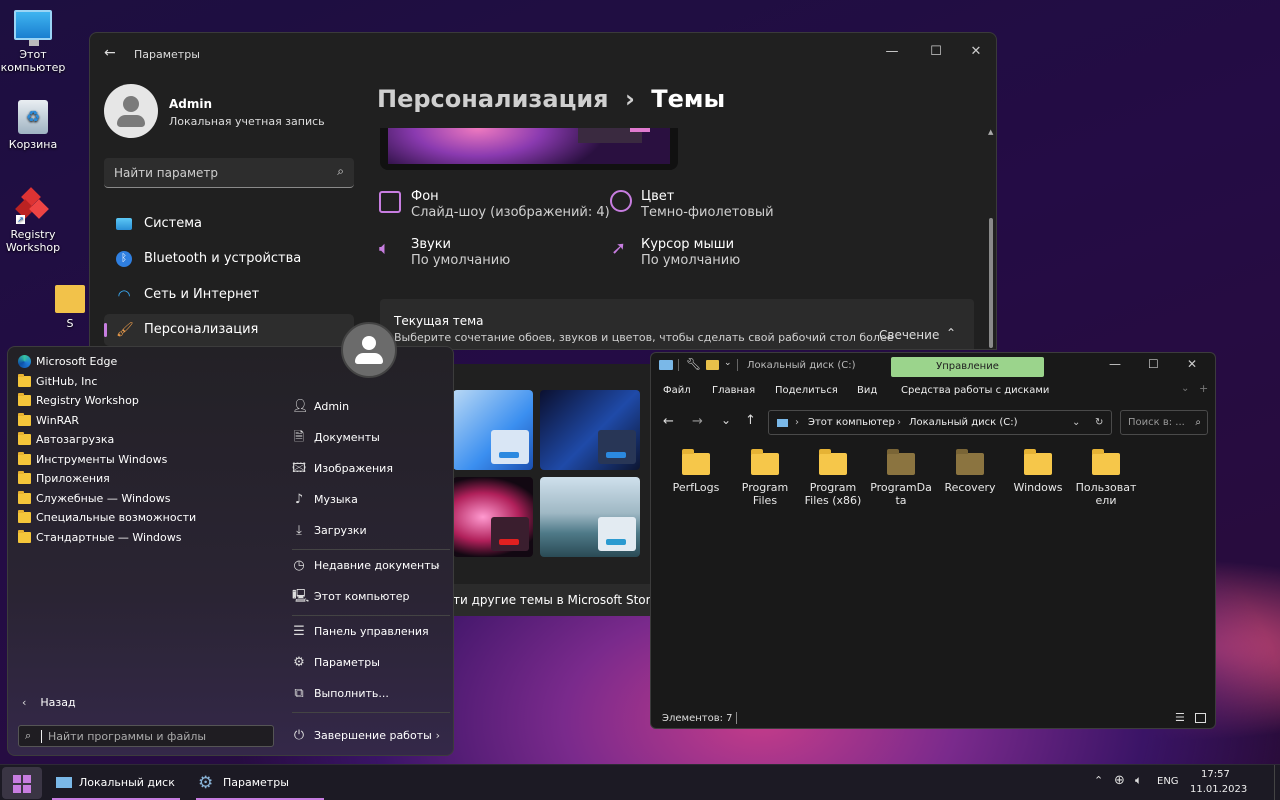 This screenshot has width=1280, height=800. I want to click on folder-item: Program Files (x86), so click(833, 478).